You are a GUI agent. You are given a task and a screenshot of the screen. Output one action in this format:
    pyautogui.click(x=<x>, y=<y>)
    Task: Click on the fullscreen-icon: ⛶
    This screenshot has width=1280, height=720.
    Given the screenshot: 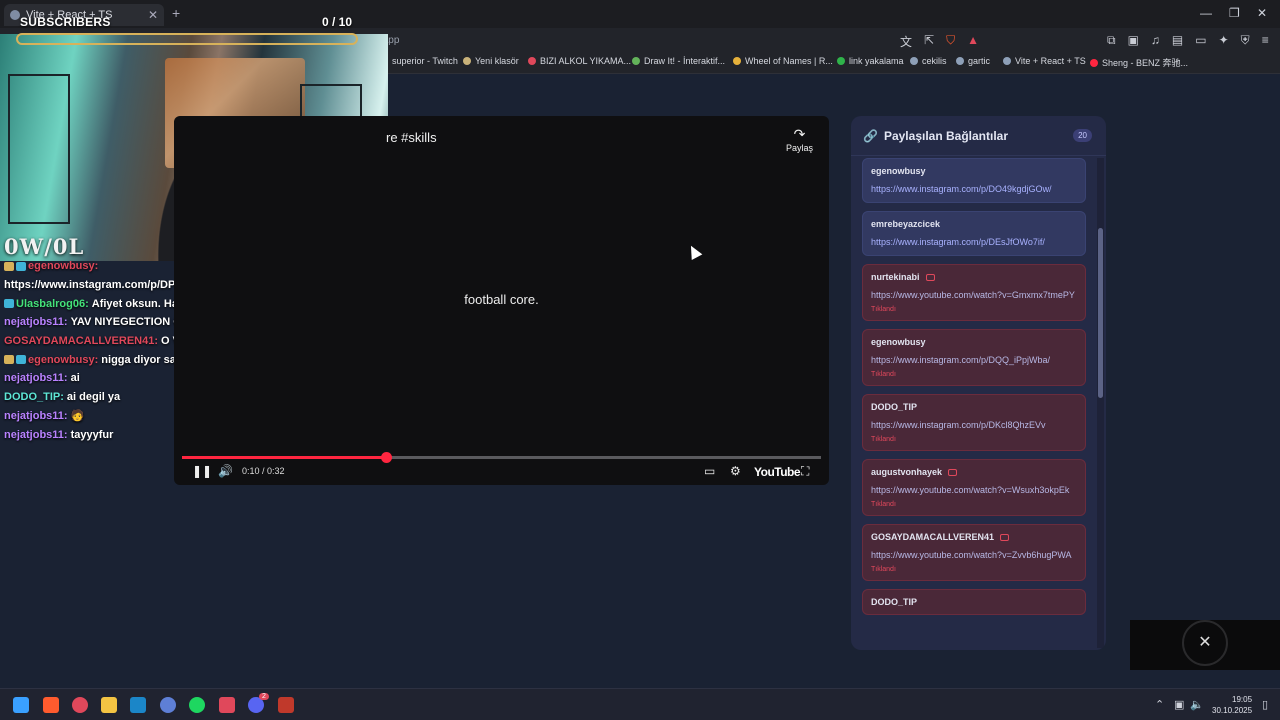 What is the action you would take?
    pyautogui.click(x=805, y=471)
    